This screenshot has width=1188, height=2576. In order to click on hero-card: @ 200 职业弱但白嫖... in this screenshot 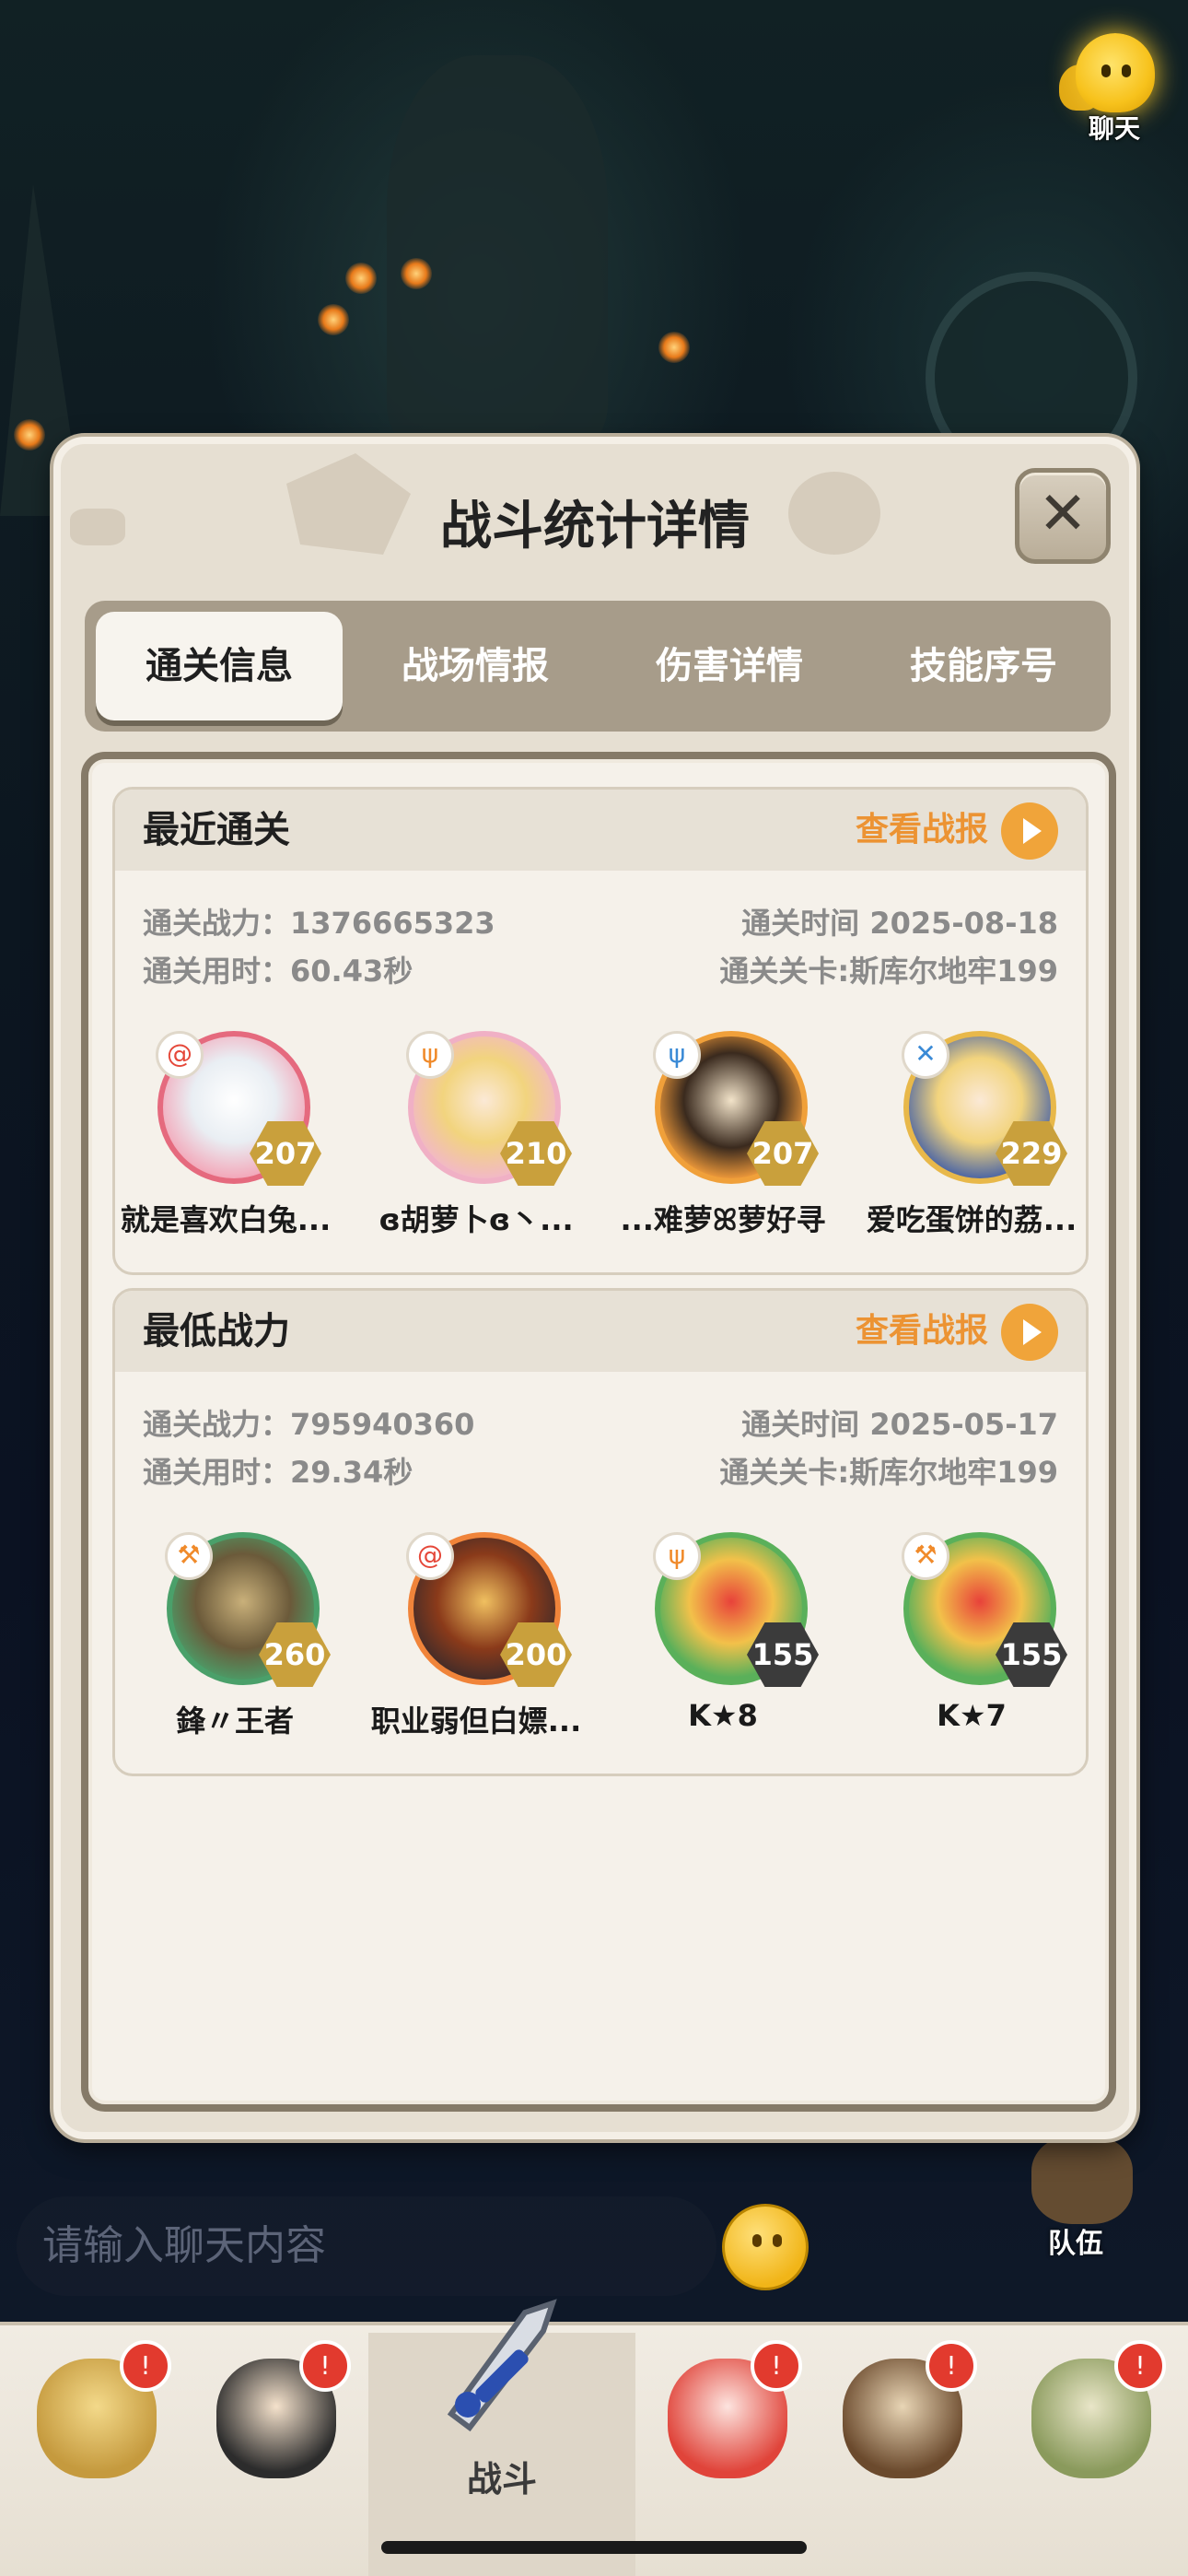, I will do `click(476, 1638)`.